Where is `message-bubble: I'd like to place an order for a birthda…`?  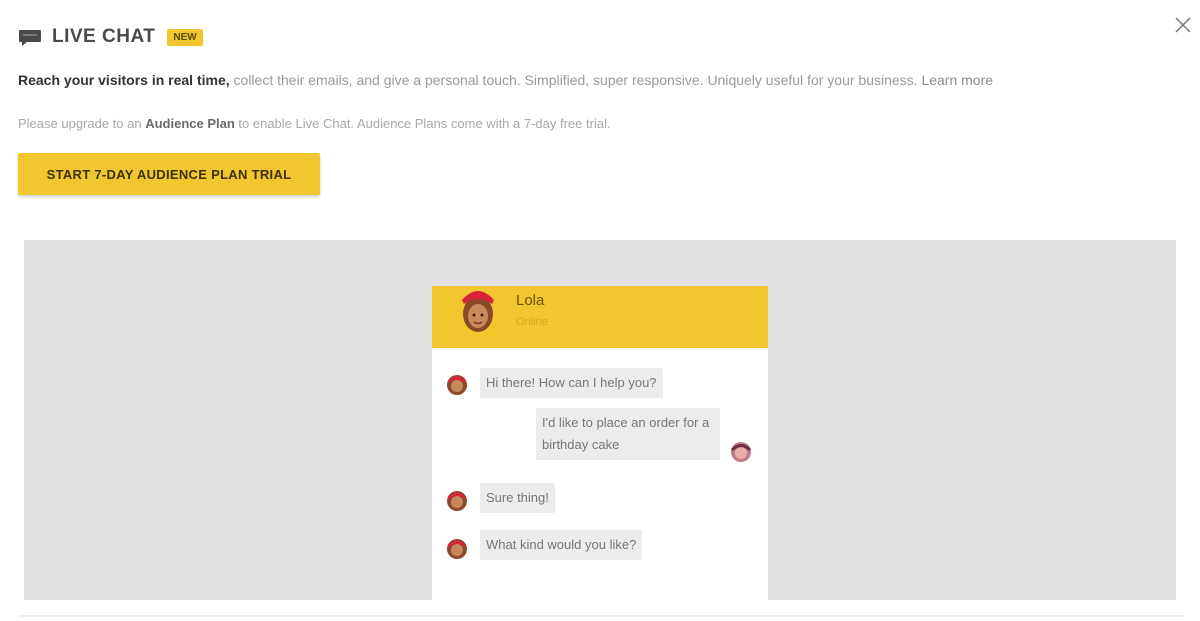
message-bubble: I'd like to place an order for a birthda… is located at coordinates (628, 434).